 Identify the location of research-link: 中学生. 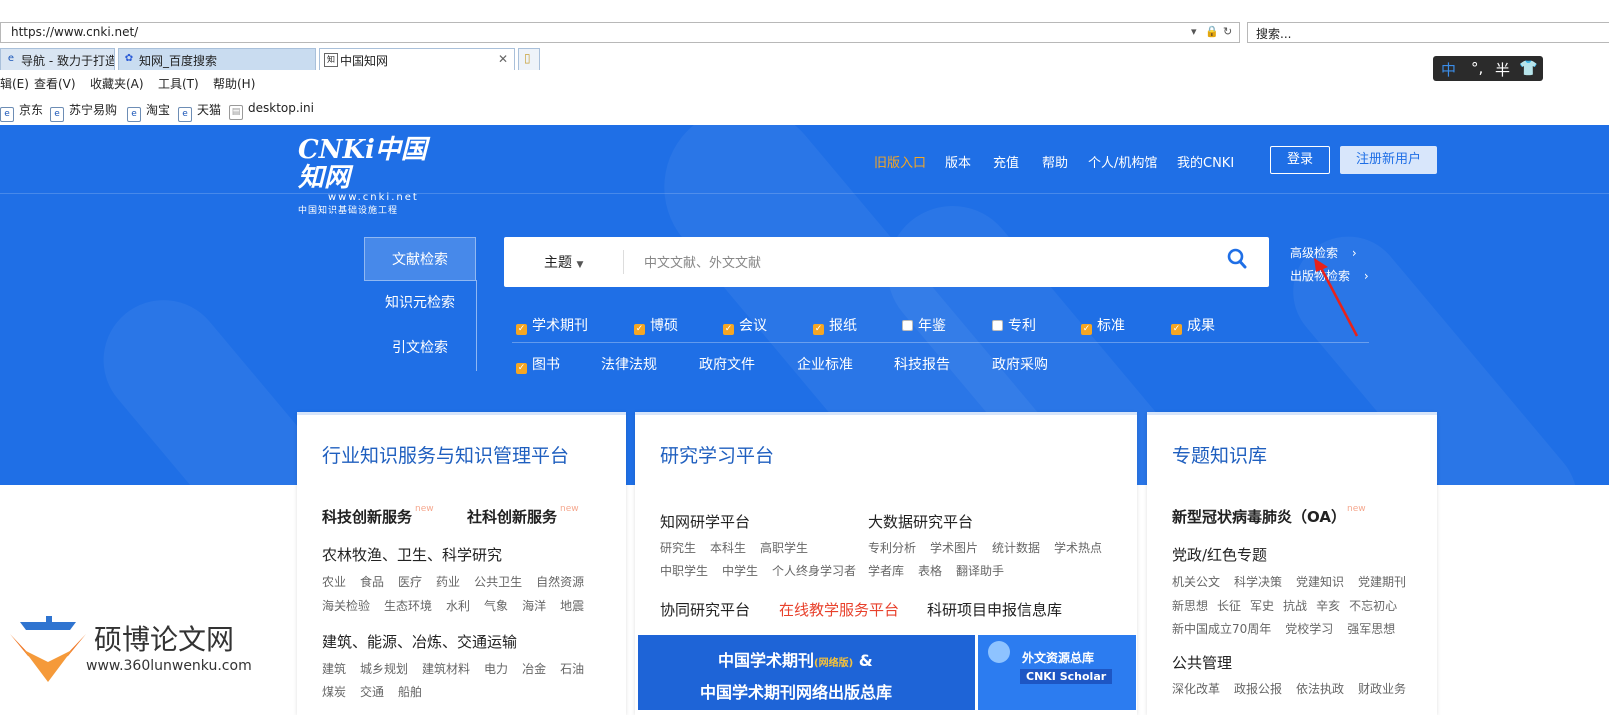
(740, 571).